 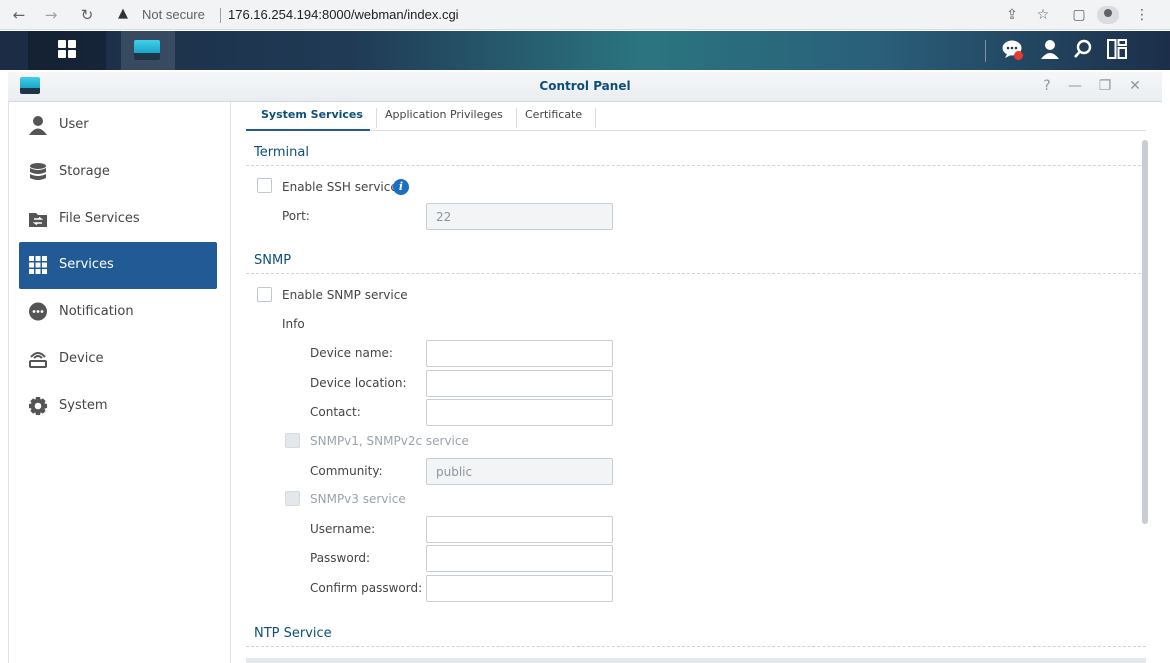 What do you see at coordinates (1142, 15) in the screenshot?
I see `kebab-menu-icon: ⋮` at bounding box center [1142, 15].